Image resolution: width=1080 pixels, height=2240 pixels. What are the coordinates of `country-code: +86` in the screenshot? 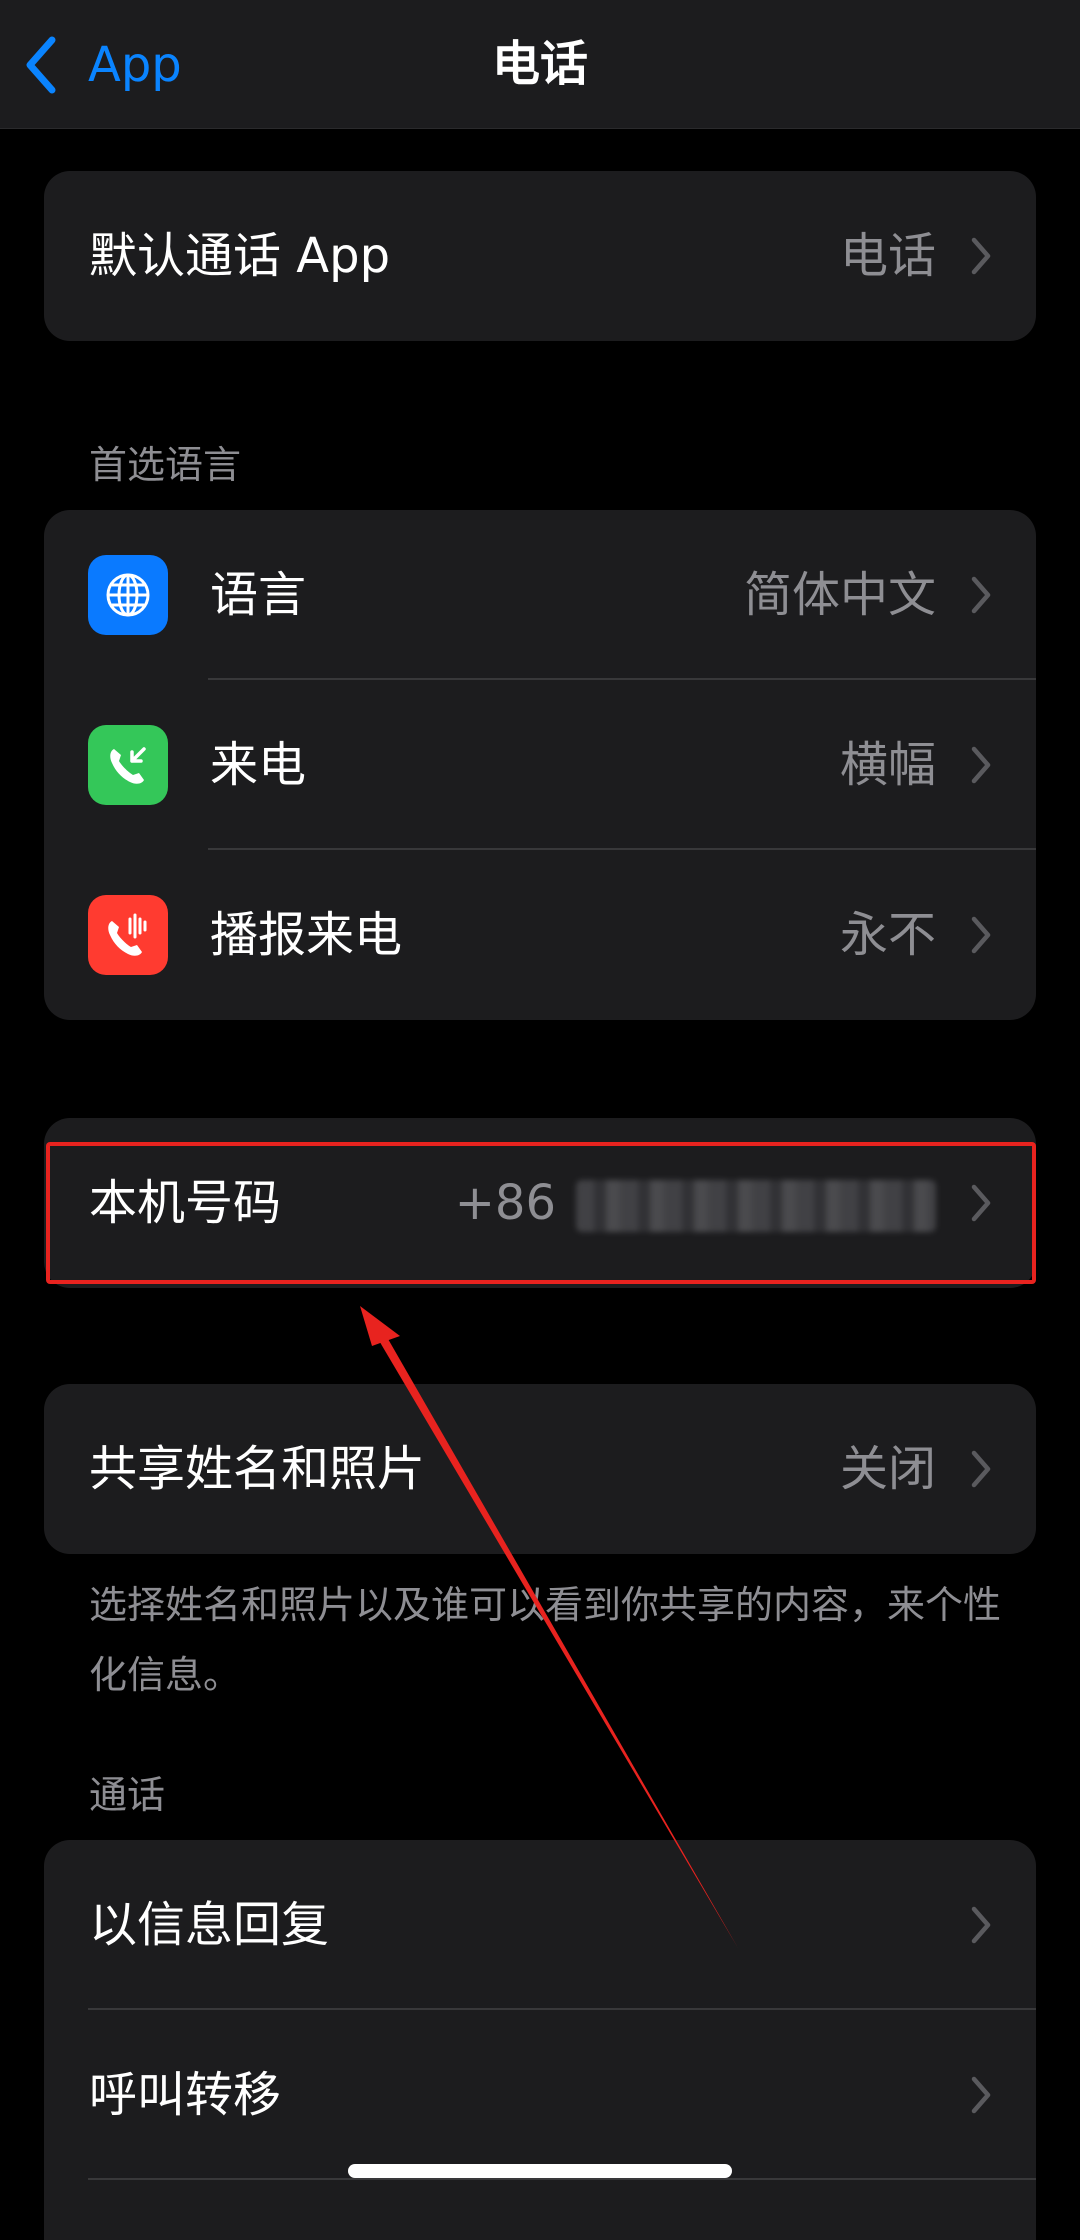 It's located at (505, 1203).